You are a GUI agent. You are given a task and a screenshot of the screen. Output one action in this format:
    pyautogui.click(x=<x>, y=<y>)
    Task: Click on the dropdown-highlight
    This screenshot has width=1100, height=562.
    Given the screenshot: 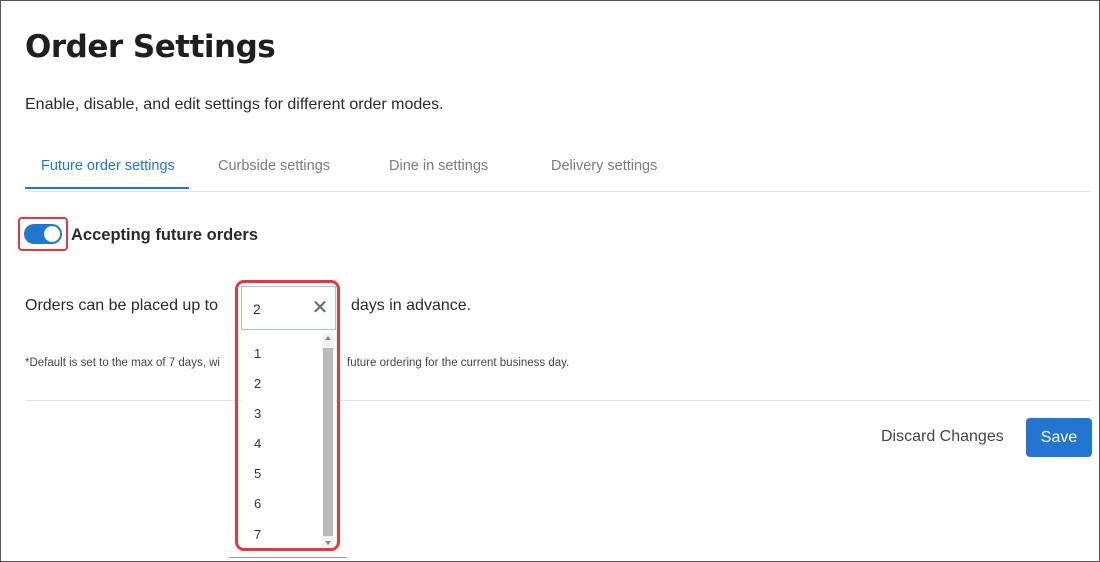 What is the action you would take?
    pyautogui.click(x=287, y=415)
    